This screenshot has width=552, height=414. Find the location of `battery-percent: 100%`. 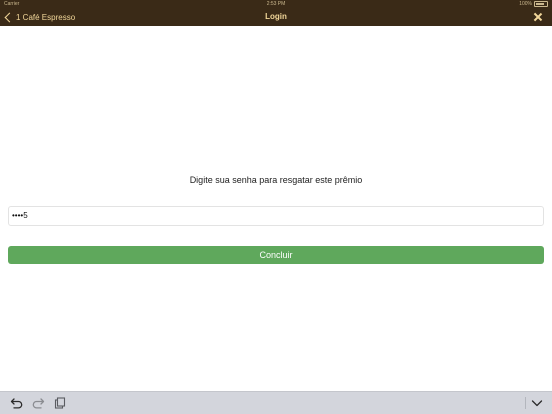

battery-percent: 100% is located at coordinates (525, 4).